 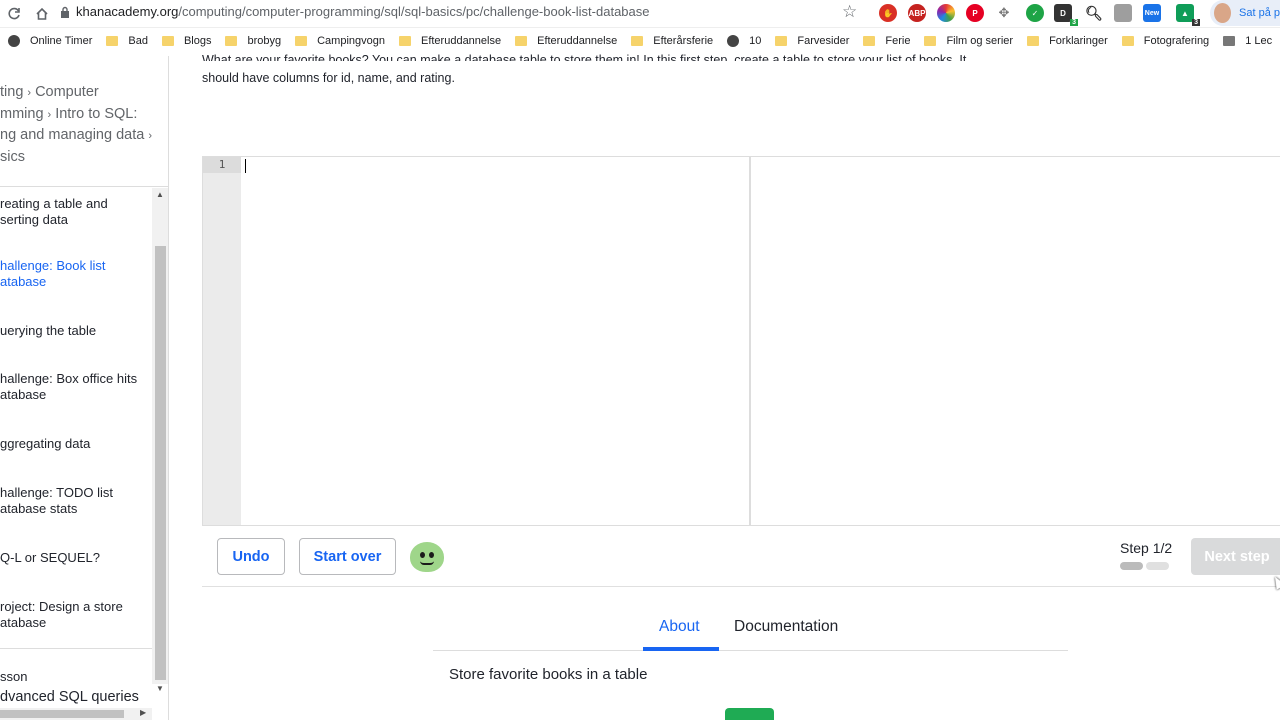 I want to click on extension-cube-icon, so click(x=1123, y=13).